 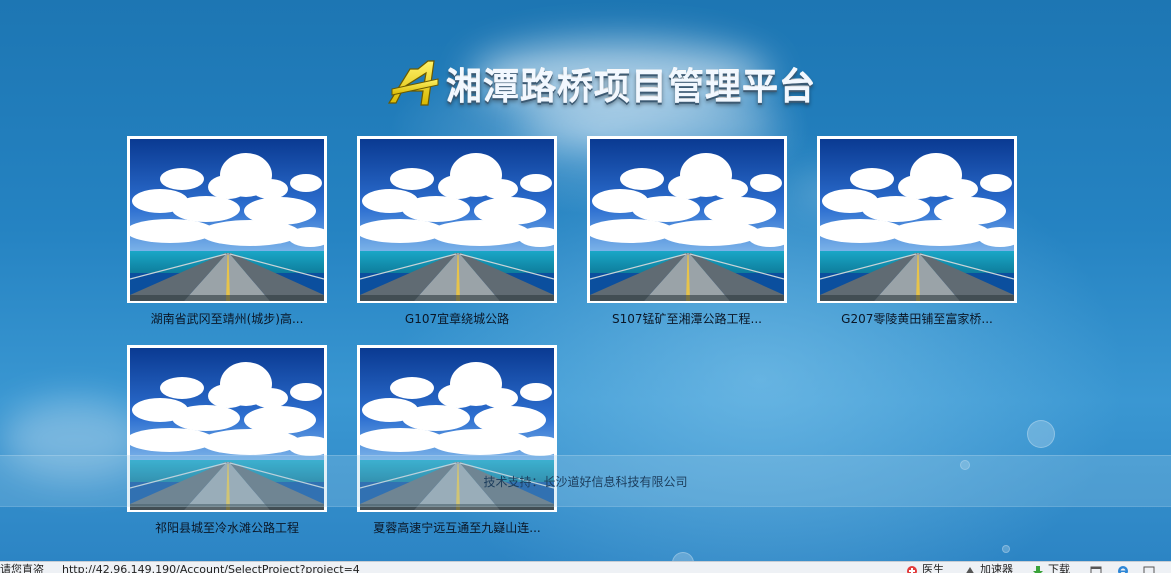 What do you see at coordinates (1123, 569) in the screenshot?
I see `ie-icon` at bounding box center [1123, 569].